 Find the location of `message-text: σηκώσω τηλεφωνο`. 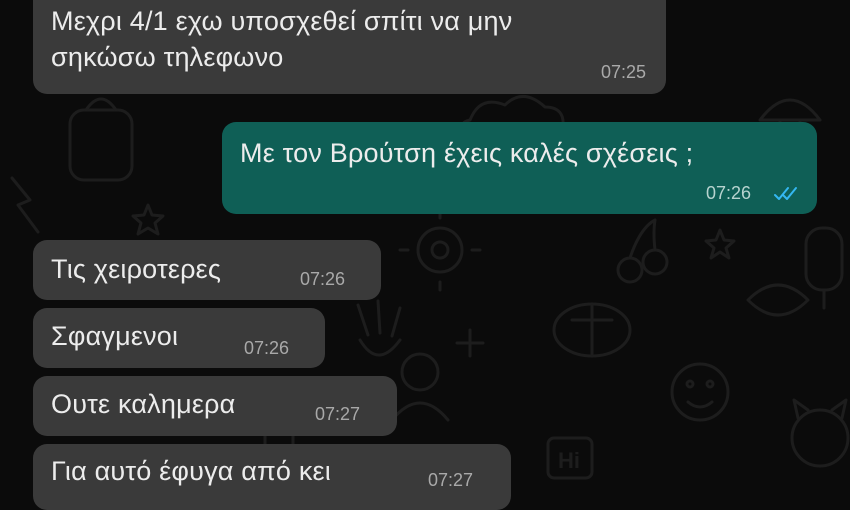

message-text: σηκώσω τηλεφωνο is located at coordinates (167, 57).